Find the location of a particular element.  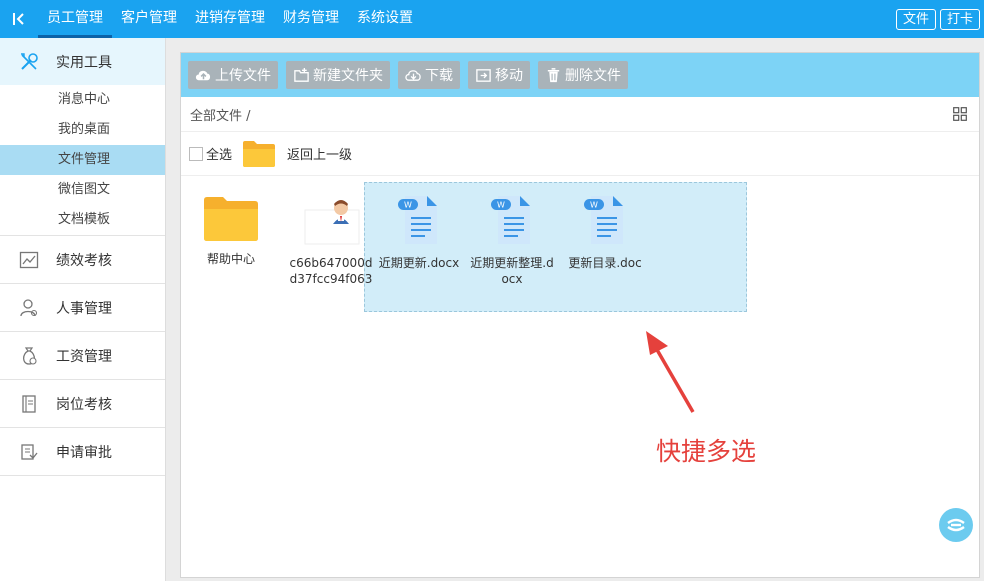

back-up-label: 返回上一级 is located at coordinates (320, 155).